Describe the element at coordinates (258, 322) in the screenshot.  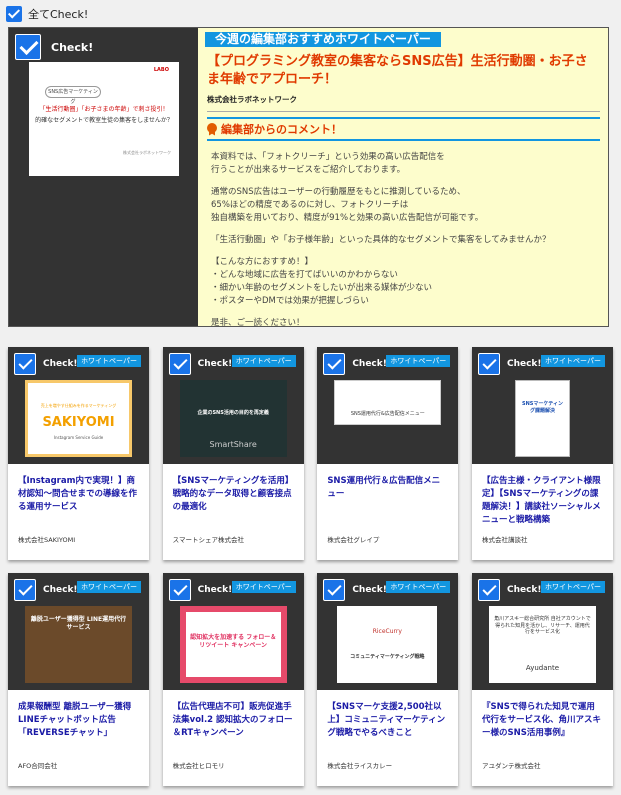
I see `description-line: 是非、ご一読ください！` at that location.